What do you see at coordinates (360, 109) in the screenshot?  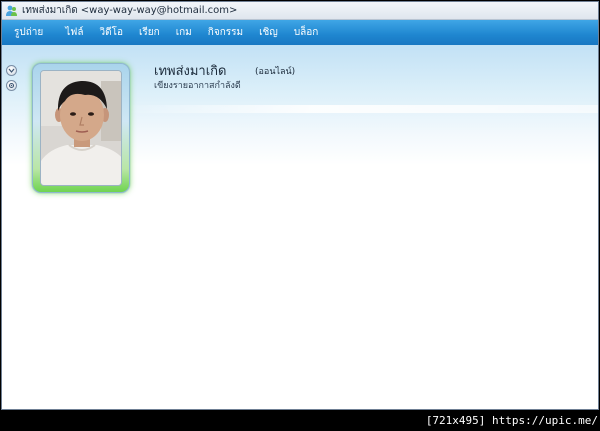 I see `header-decoration` at bounding box center [360, 109].